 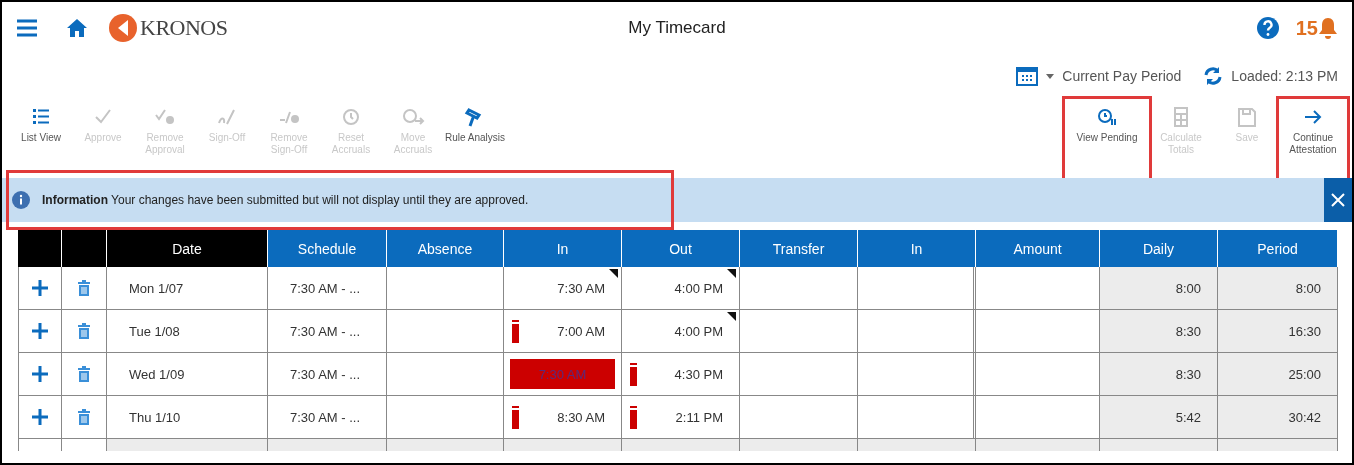 What do you see at coordinates (699, 417) in the screenshot?
I see `time-text: 2:11 PM` at bounding box center [699, 417].